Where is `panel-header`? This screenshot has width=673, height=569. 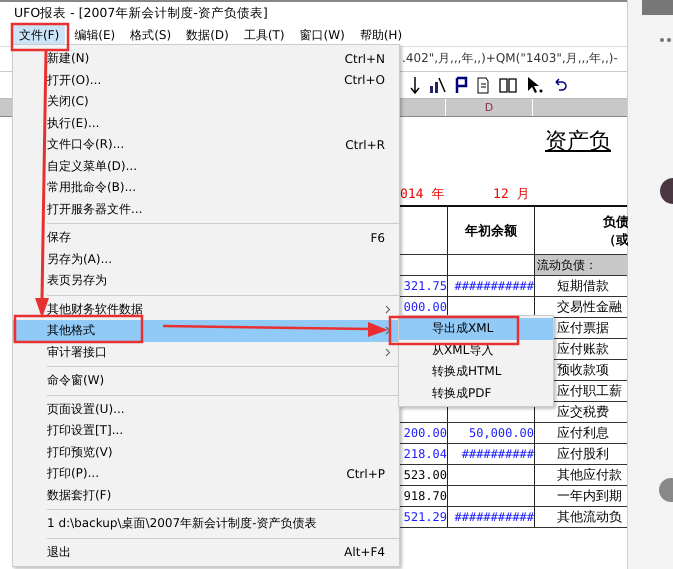 panel-header is located at coordinates (657, 7).